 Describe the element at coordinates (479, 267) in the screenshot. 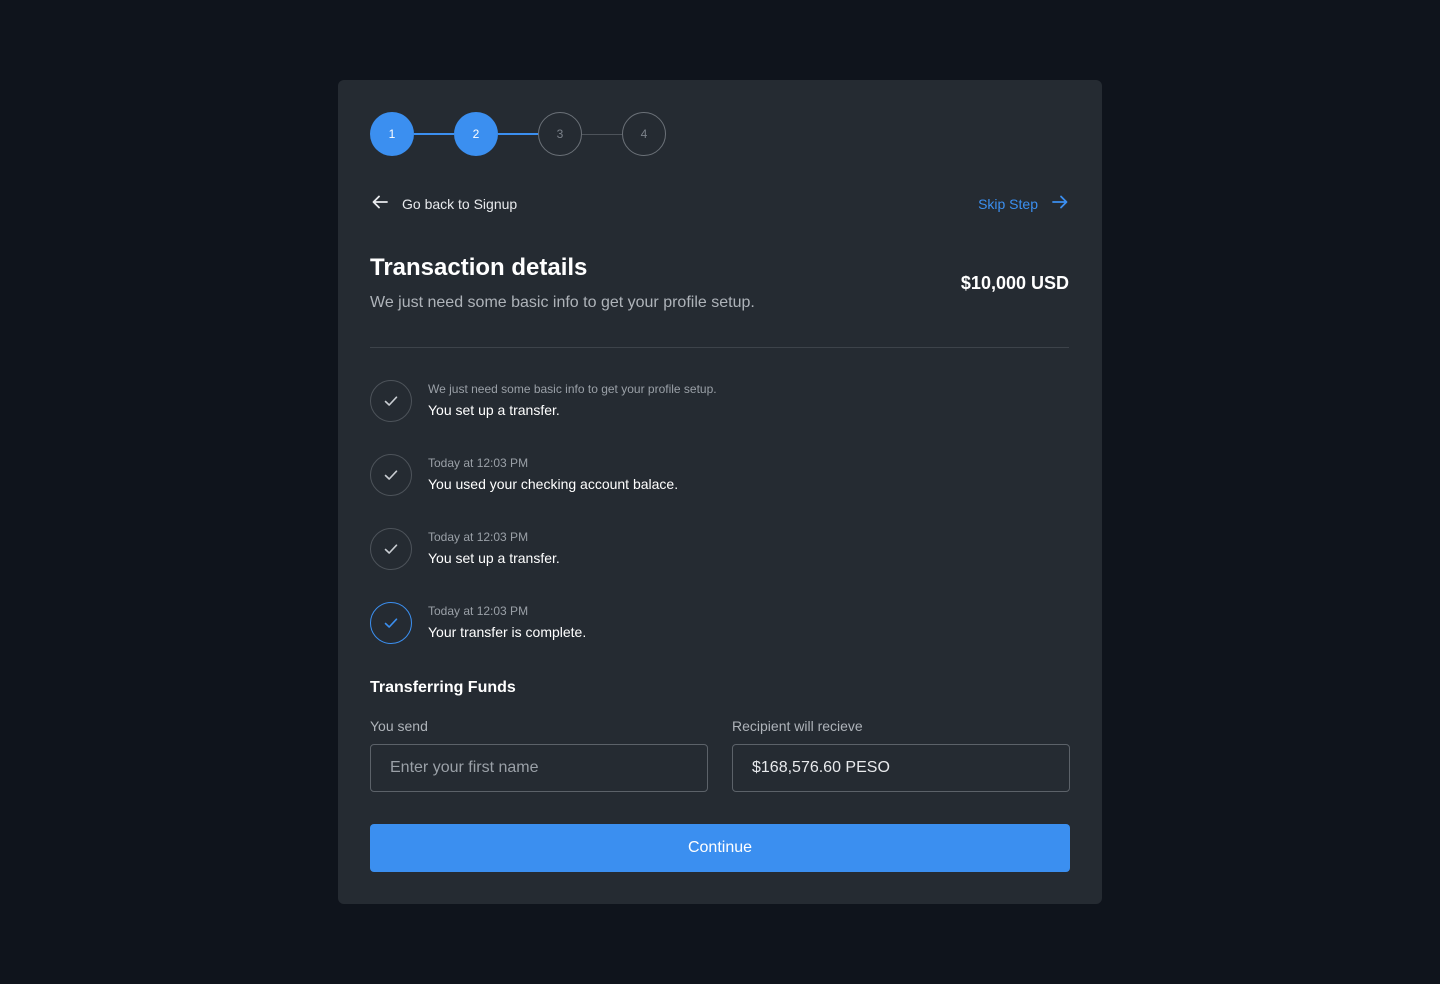

I see `page-title: Transaction details` at that location.